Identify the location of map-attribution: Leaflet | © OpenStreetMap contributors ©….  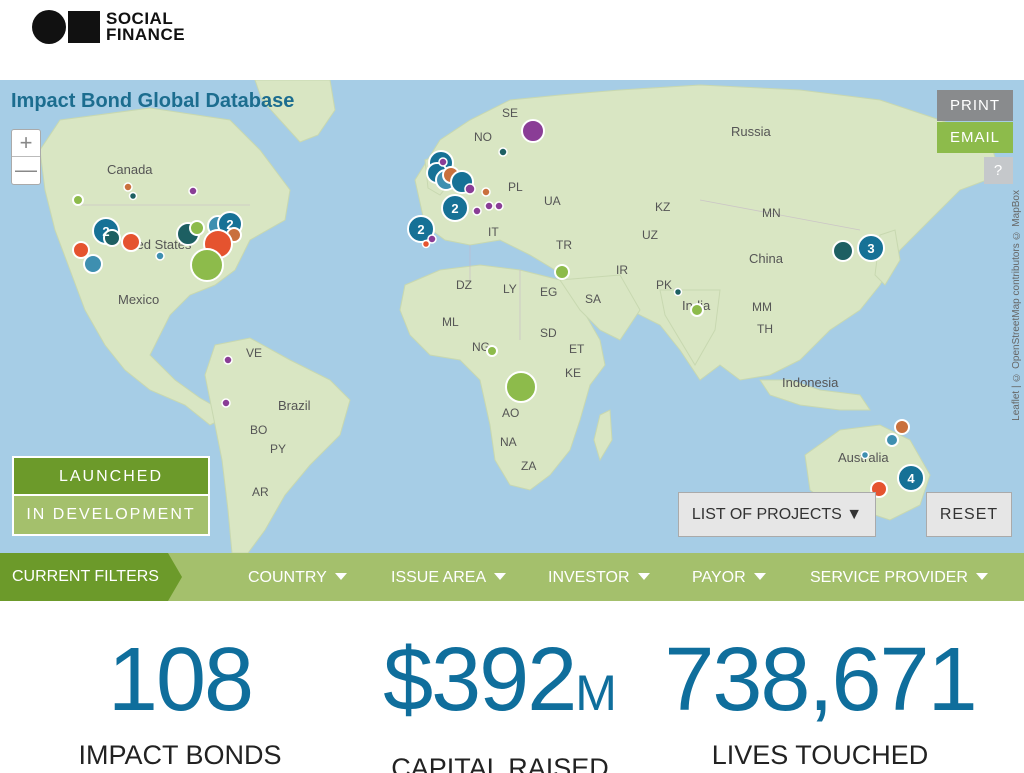
(1016, 305).